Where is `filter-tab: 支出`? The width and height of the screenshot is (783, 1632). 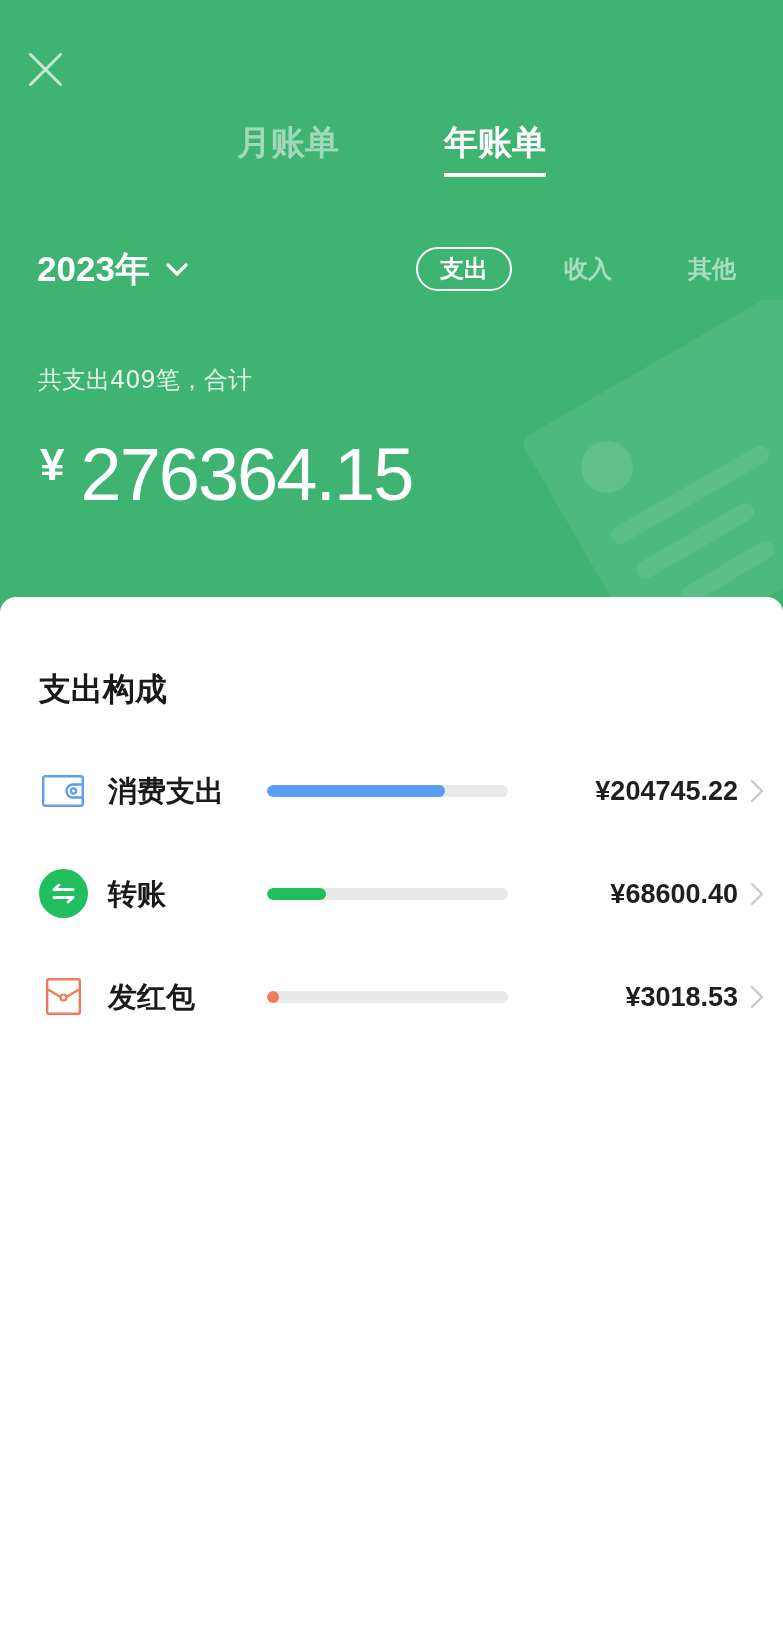 filter-tab: 支出 is located at coordinates (464, 269).